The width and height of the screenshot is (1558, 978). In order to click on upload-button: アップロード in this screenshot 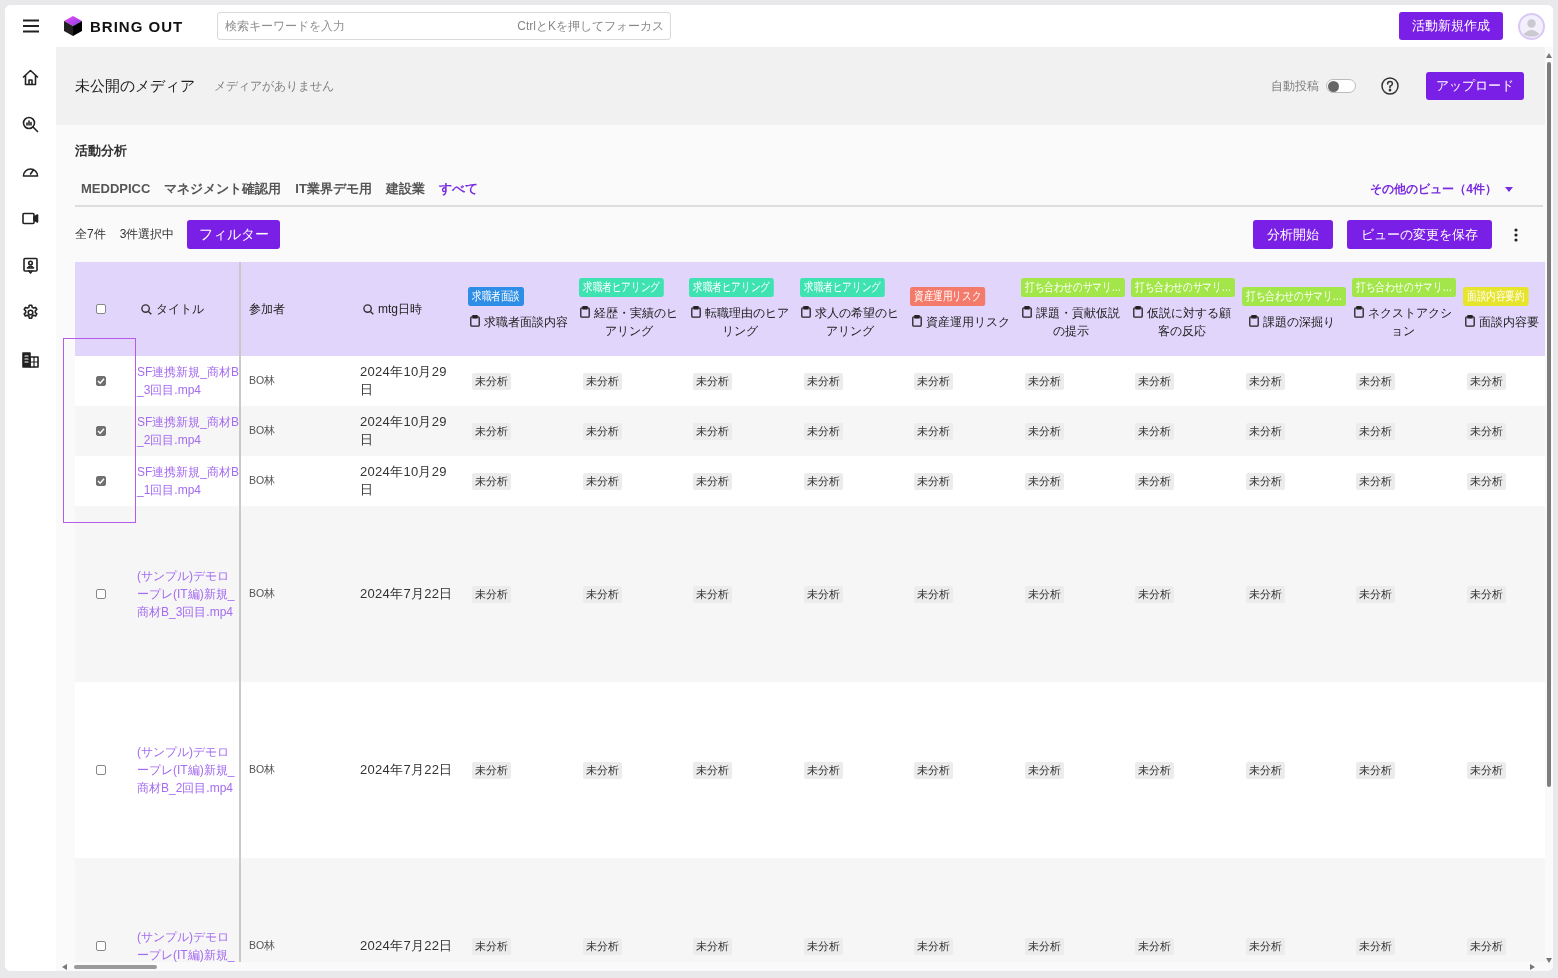, I will do `click(1475, 86)`.